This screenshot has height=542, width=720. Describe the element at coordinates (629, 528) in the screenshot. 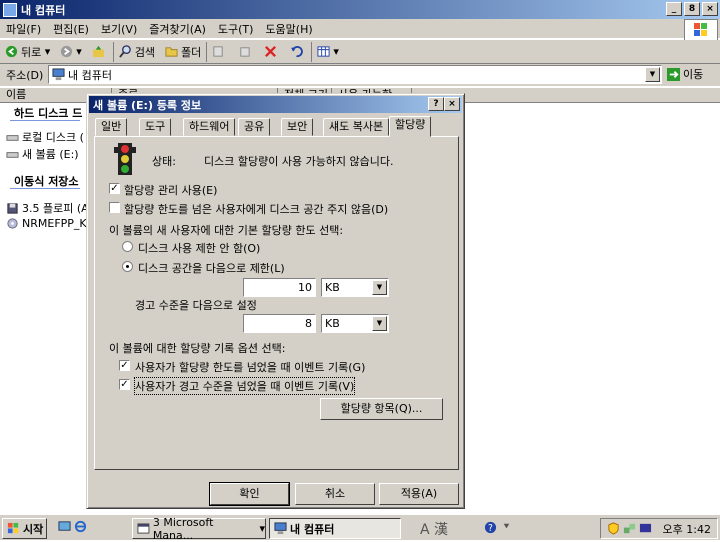

I see `network-icon` at that location.